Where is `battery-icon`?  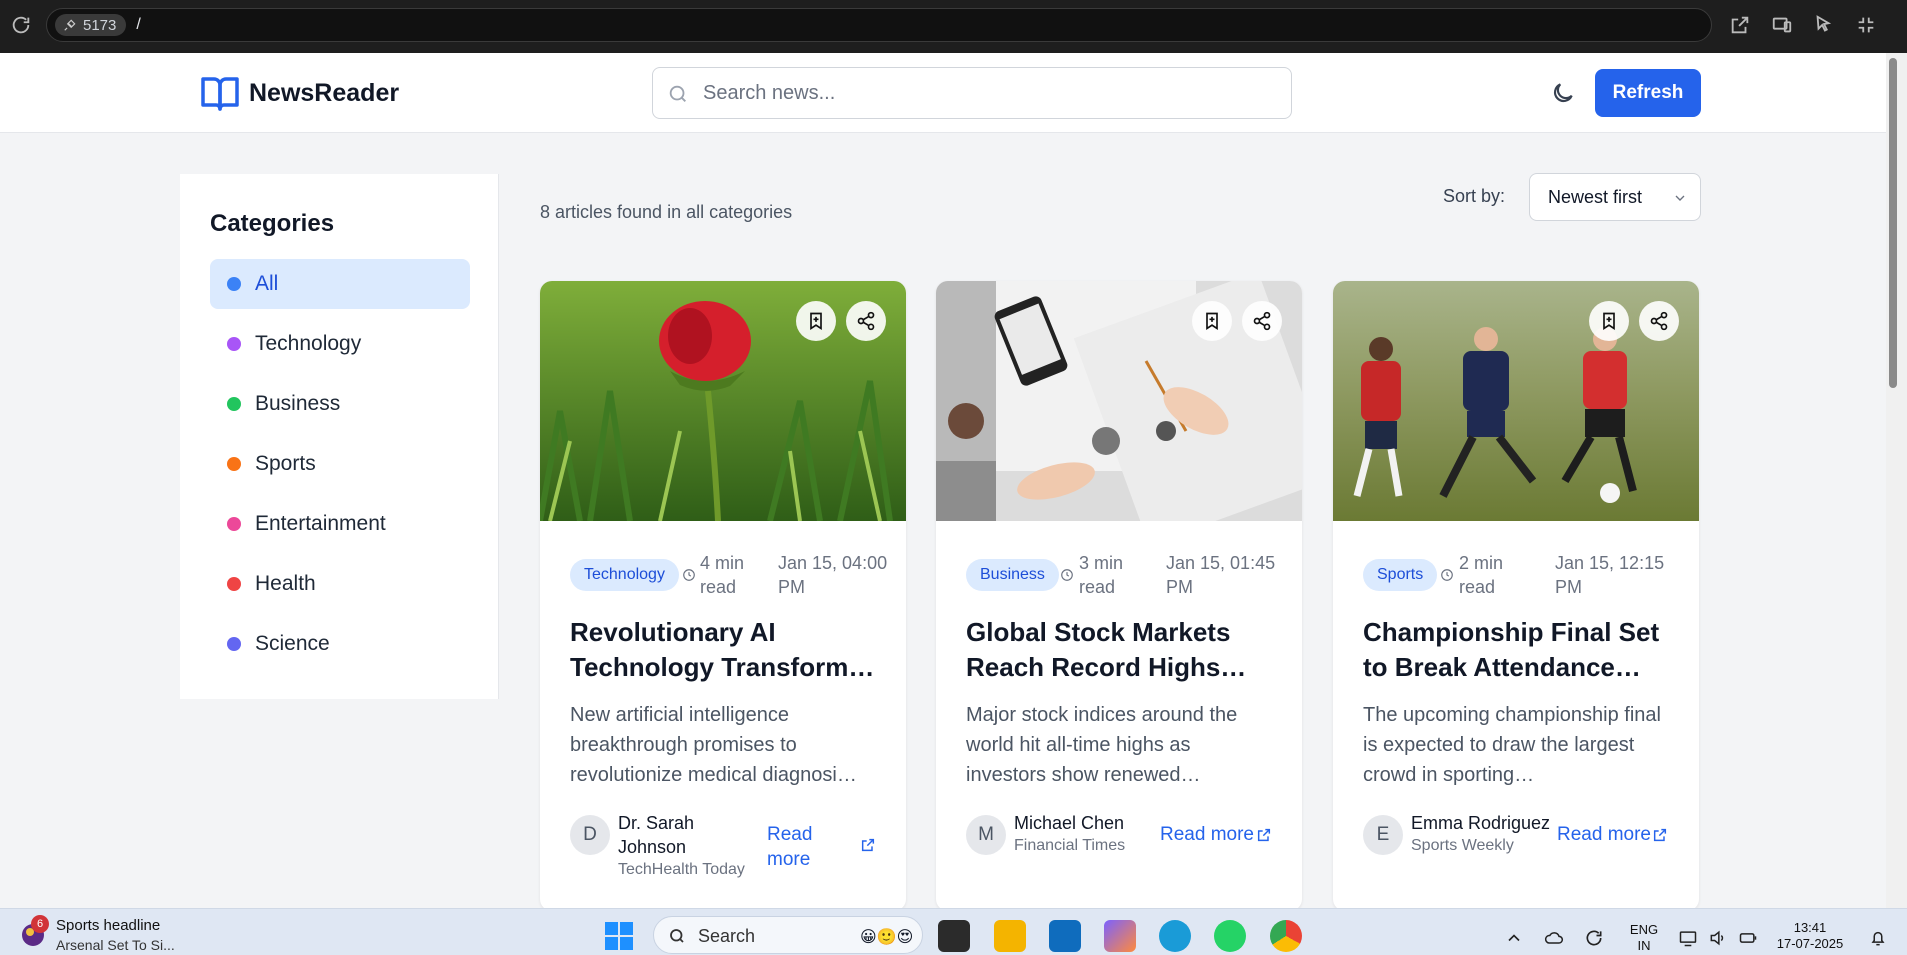
battery-icon is located at coordinates (1748, 938).